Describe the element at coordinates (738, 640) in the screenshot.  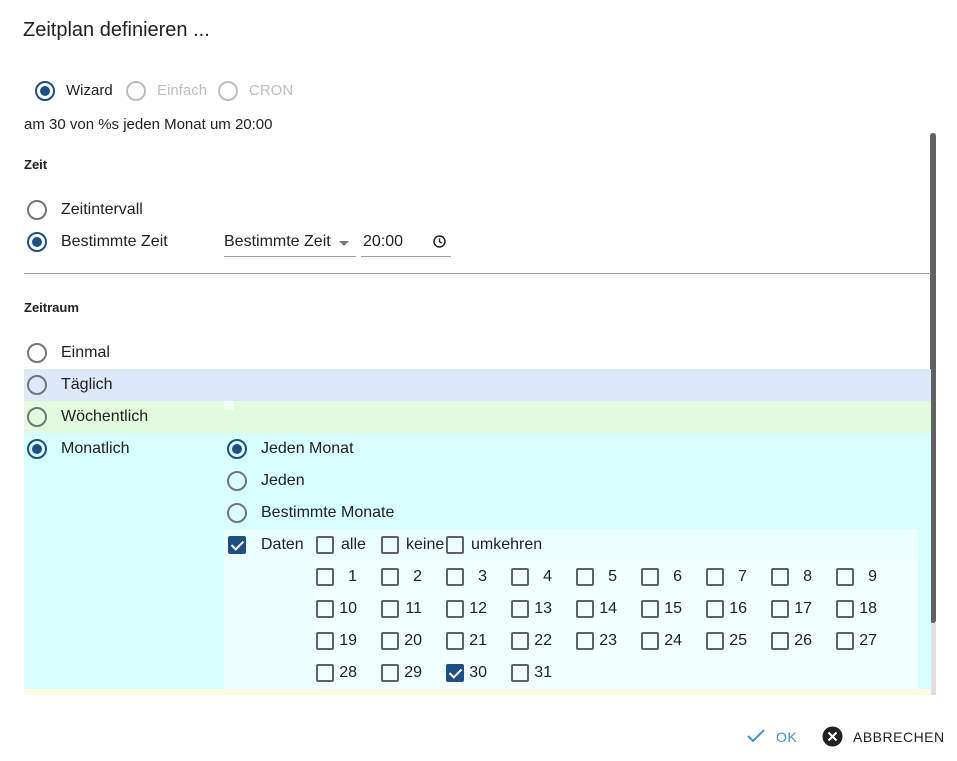
I see `day-25-label: 25` at that location.